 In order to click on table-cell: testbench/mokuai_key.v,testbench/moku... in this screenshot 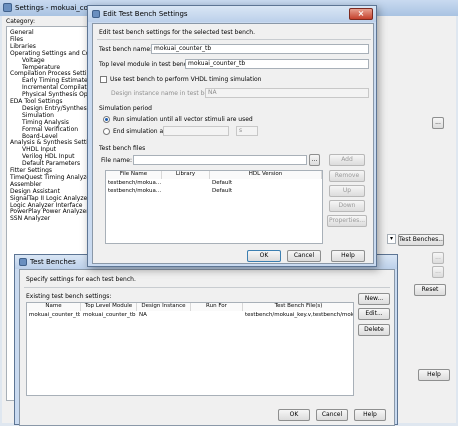, I will do `click(299, 316)`.